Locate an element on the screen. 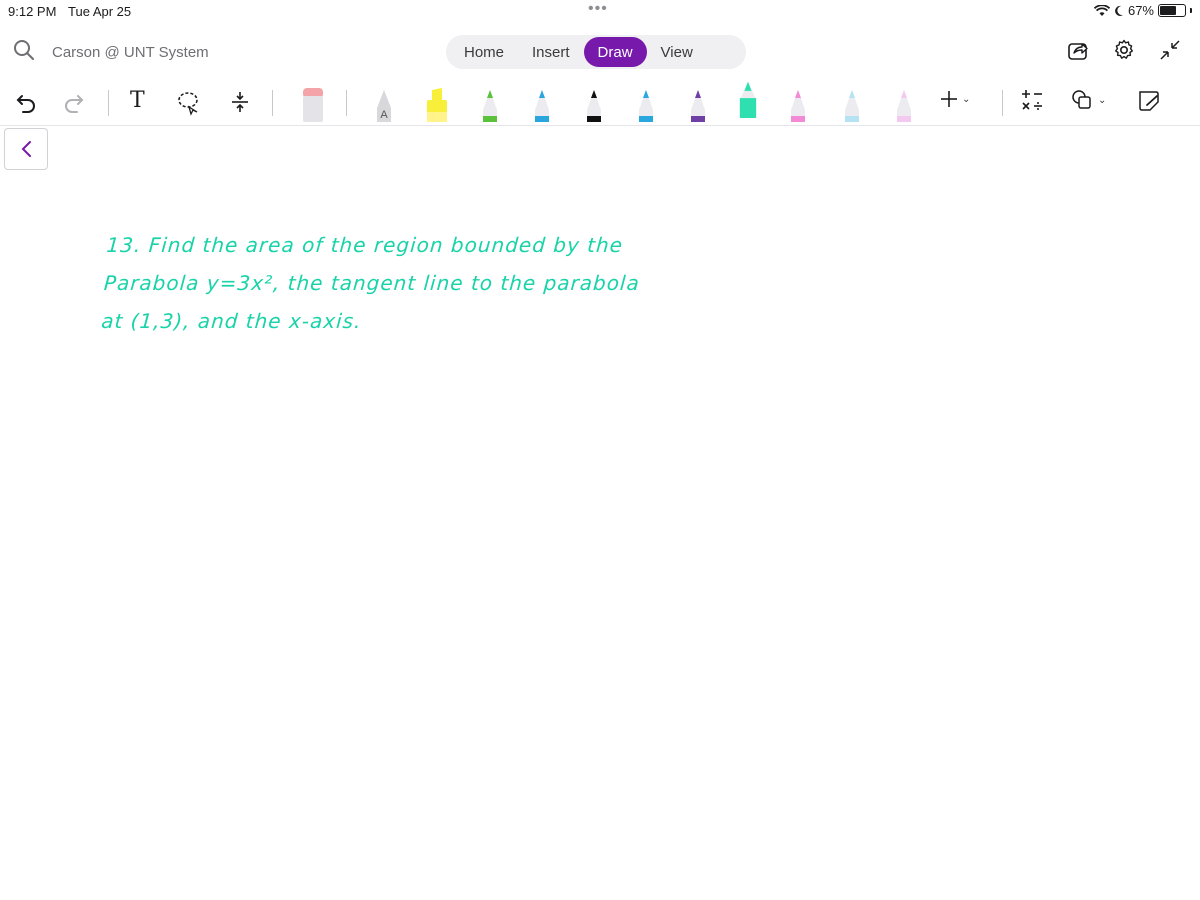 This screenshot has height=900, width=1200. undo-button is located at coordinates (26, 102).